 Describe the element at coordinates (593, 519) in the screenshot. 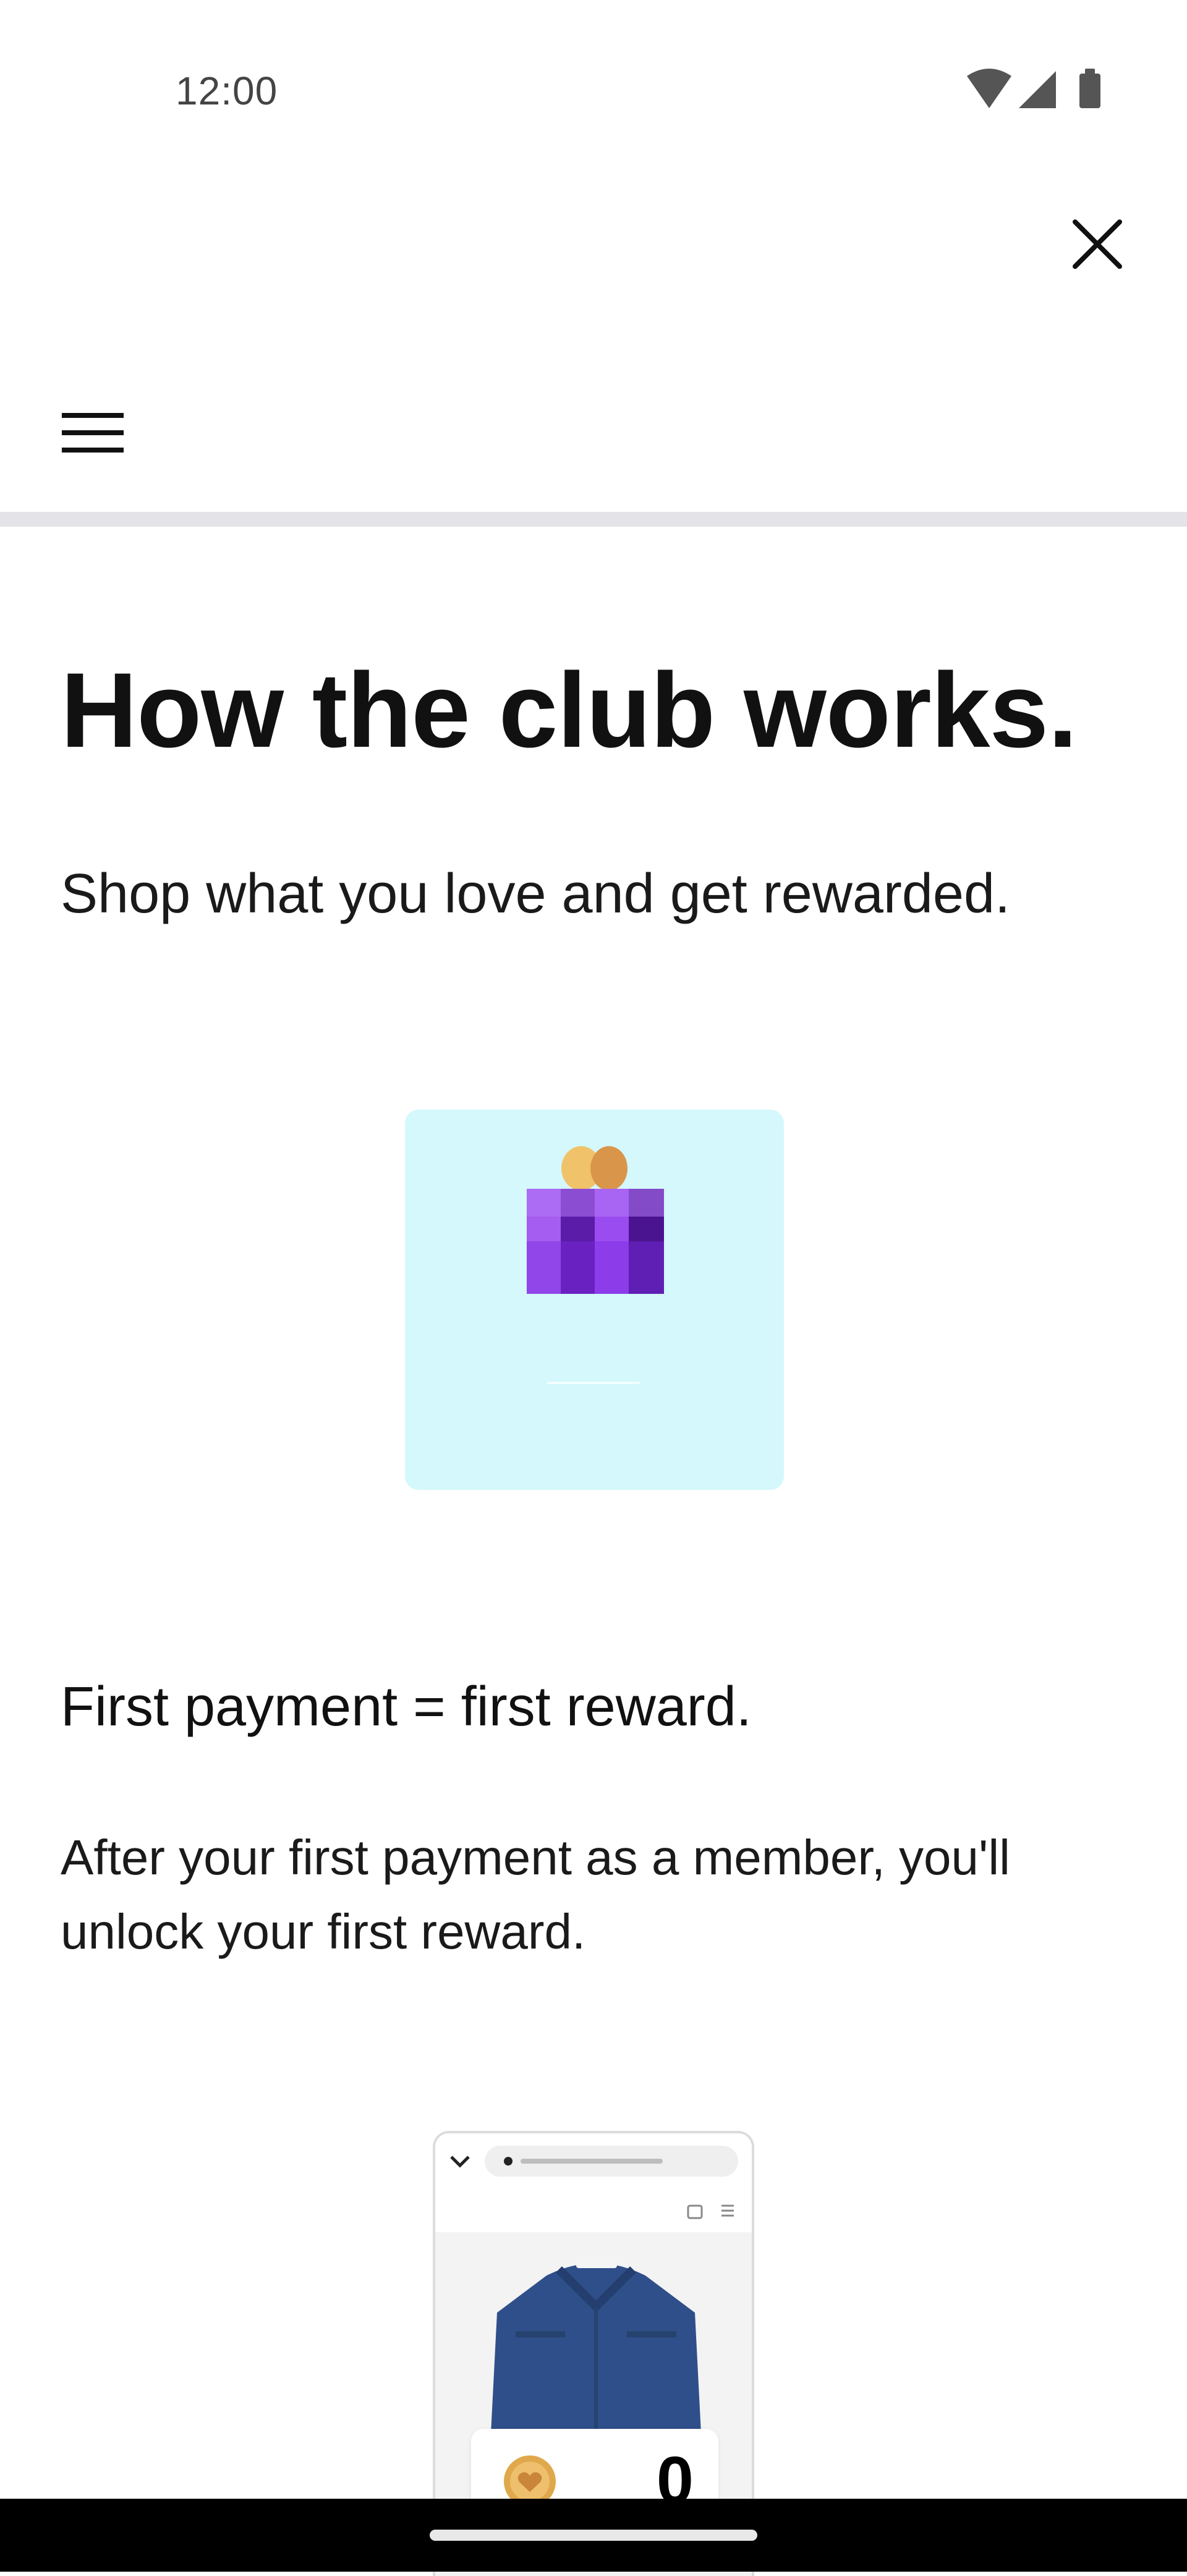

I see `nav-divider` at that location.